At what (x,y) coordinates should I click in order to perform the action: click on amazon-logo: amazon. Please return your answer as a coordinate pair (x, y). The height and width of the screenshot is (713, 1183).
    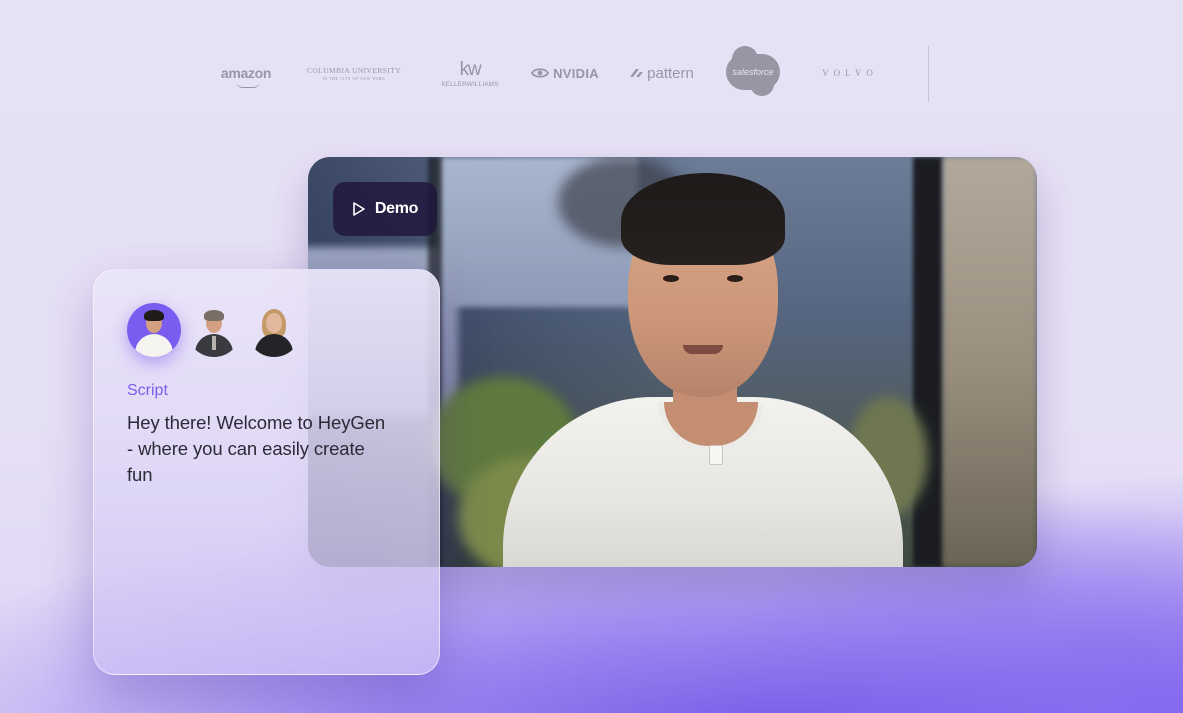
    Looking at the image, I should click on (246, 75).